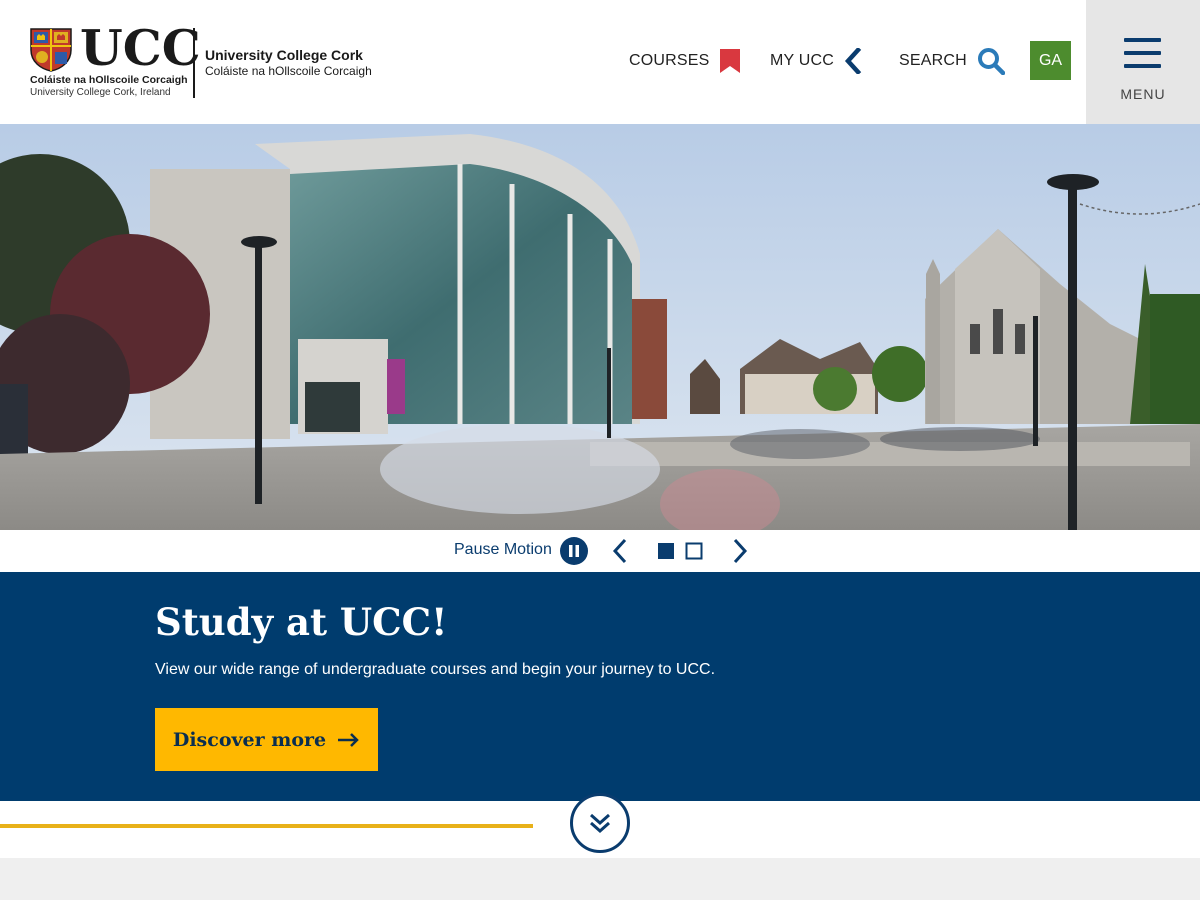 This screenshot has width=1200, height=900. What do you see at coordinates (1142, 53) in the screenshot?
I see `hamburger-icon` at bounding box center [1142, 53].